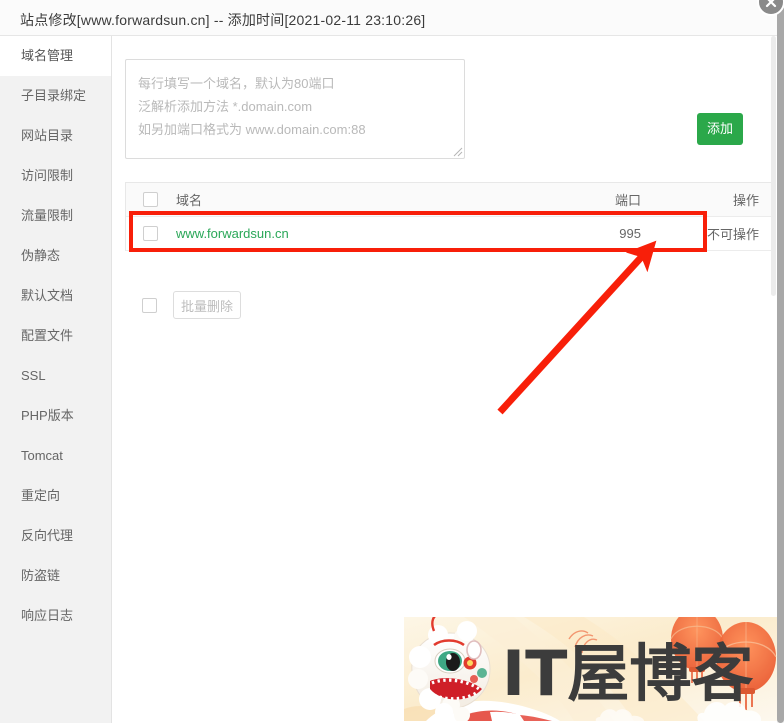 The height and width of the screenshot is (723, 784). Describe the element at coordinates (47, 215) in the screenshot. I see `sidebar-item-label: 流量限制` at that location.